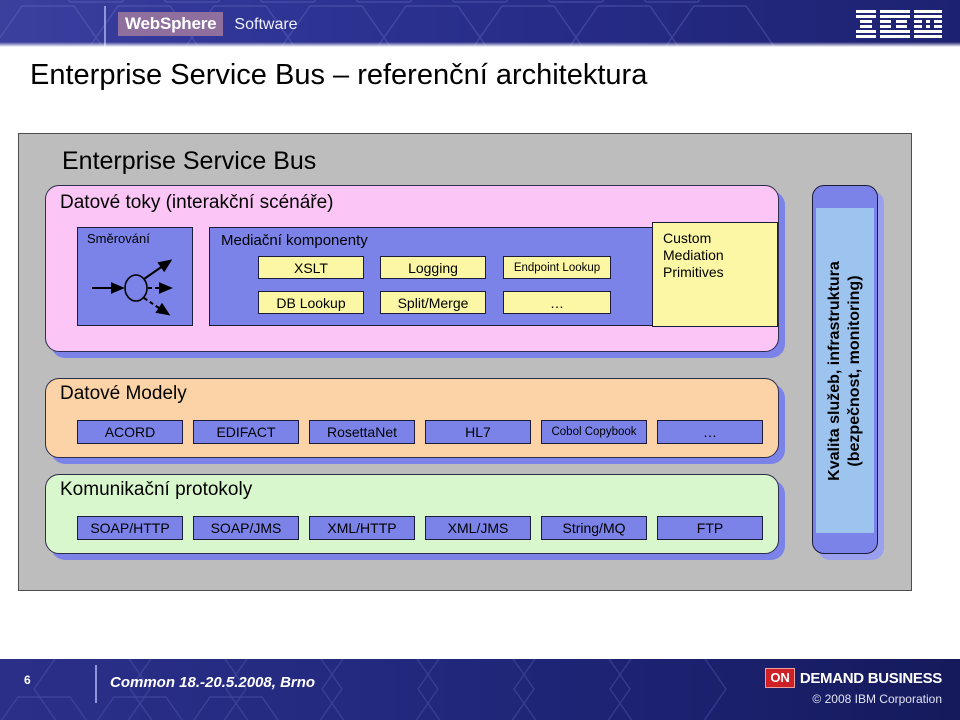  Describe the element at coordinates (105, 26) in the screenshot. I see `header-divider` at that location.